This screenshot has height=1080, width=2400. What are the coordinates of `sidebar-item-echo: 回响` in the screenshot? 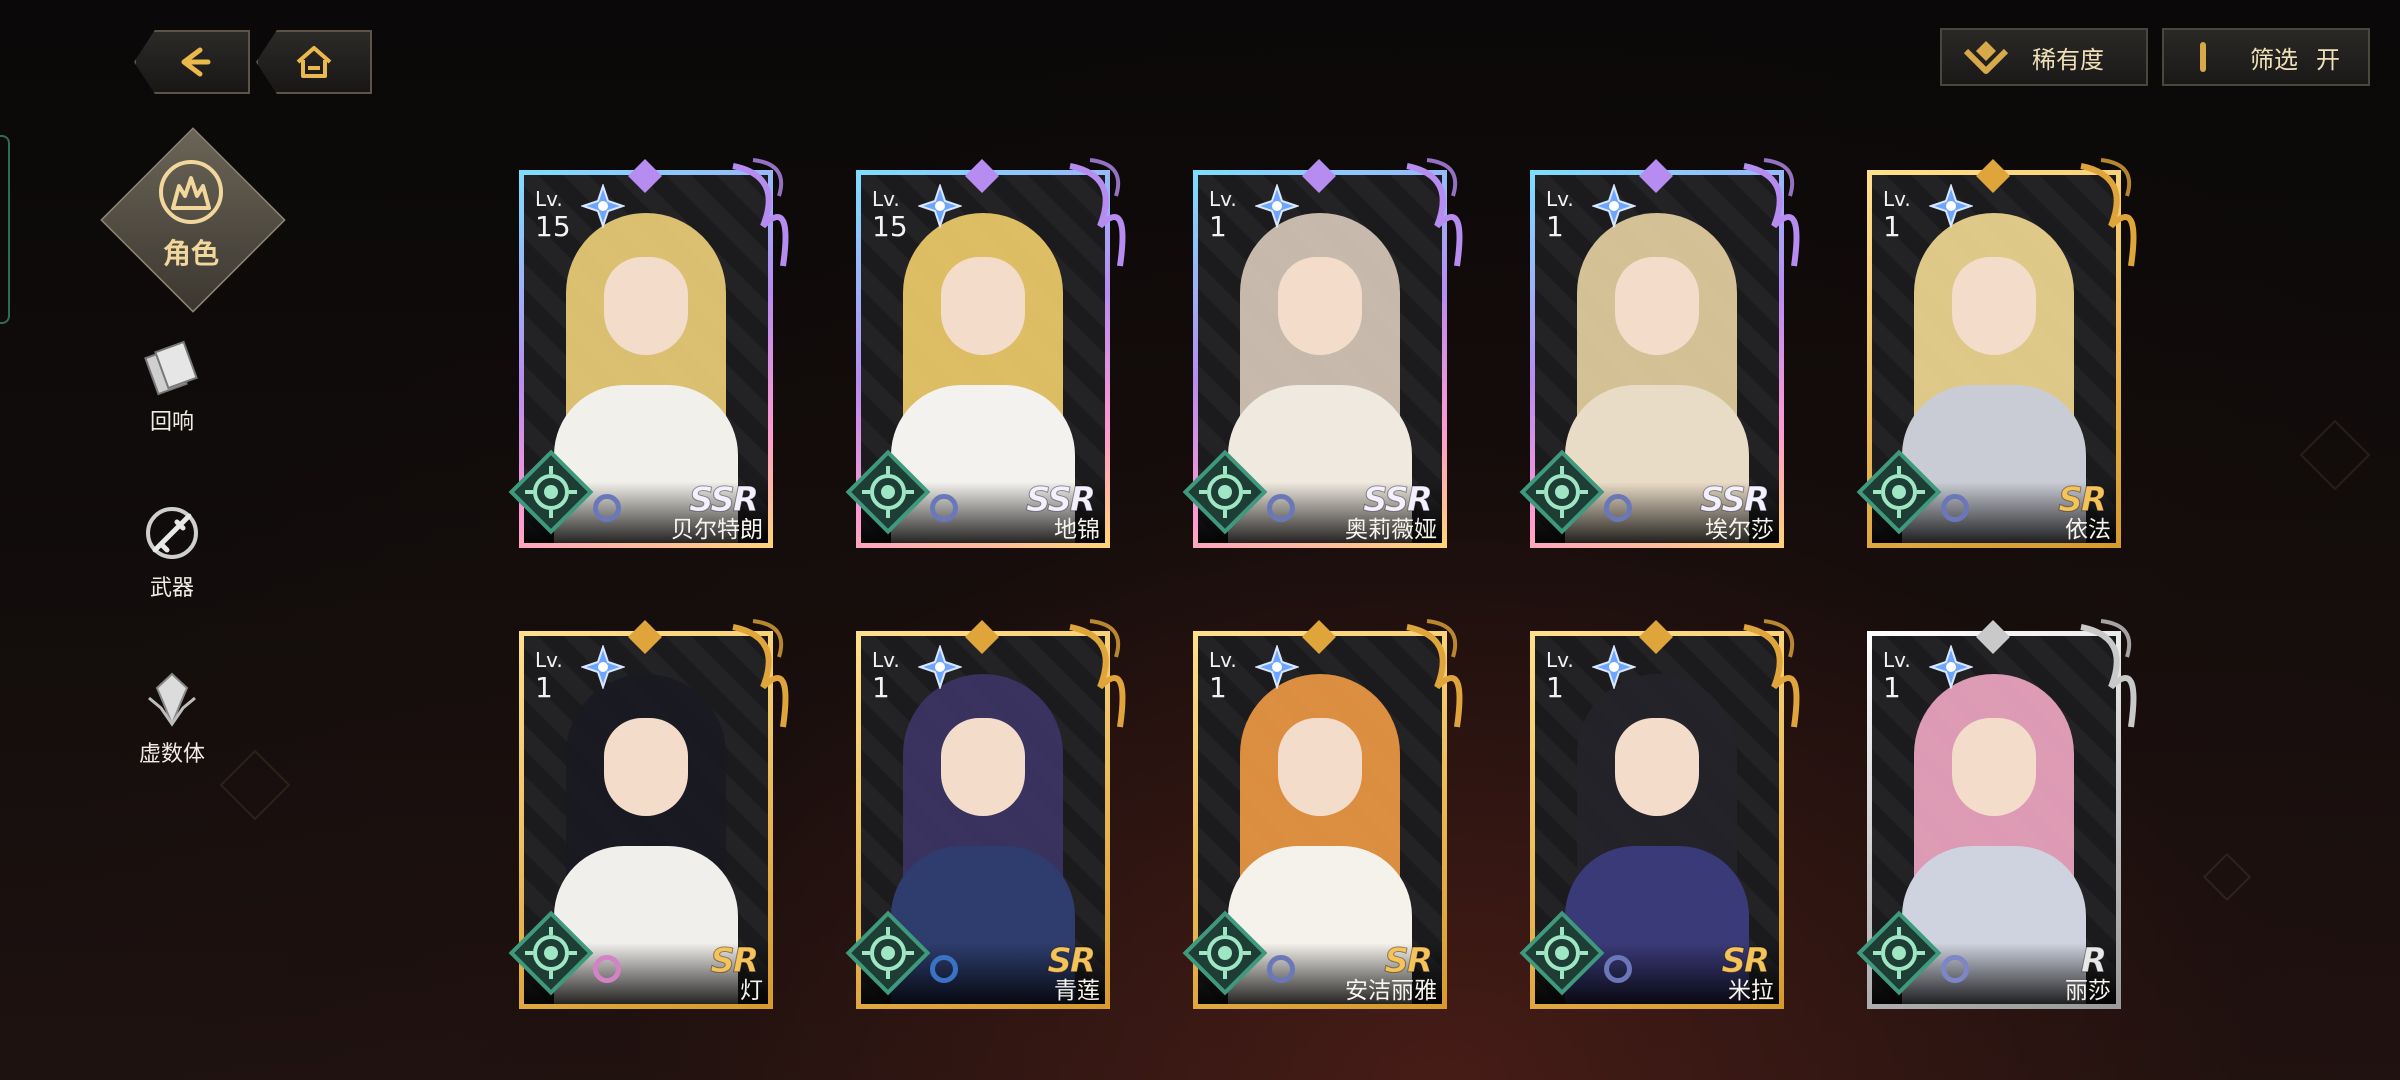 It's located at (172, 386).